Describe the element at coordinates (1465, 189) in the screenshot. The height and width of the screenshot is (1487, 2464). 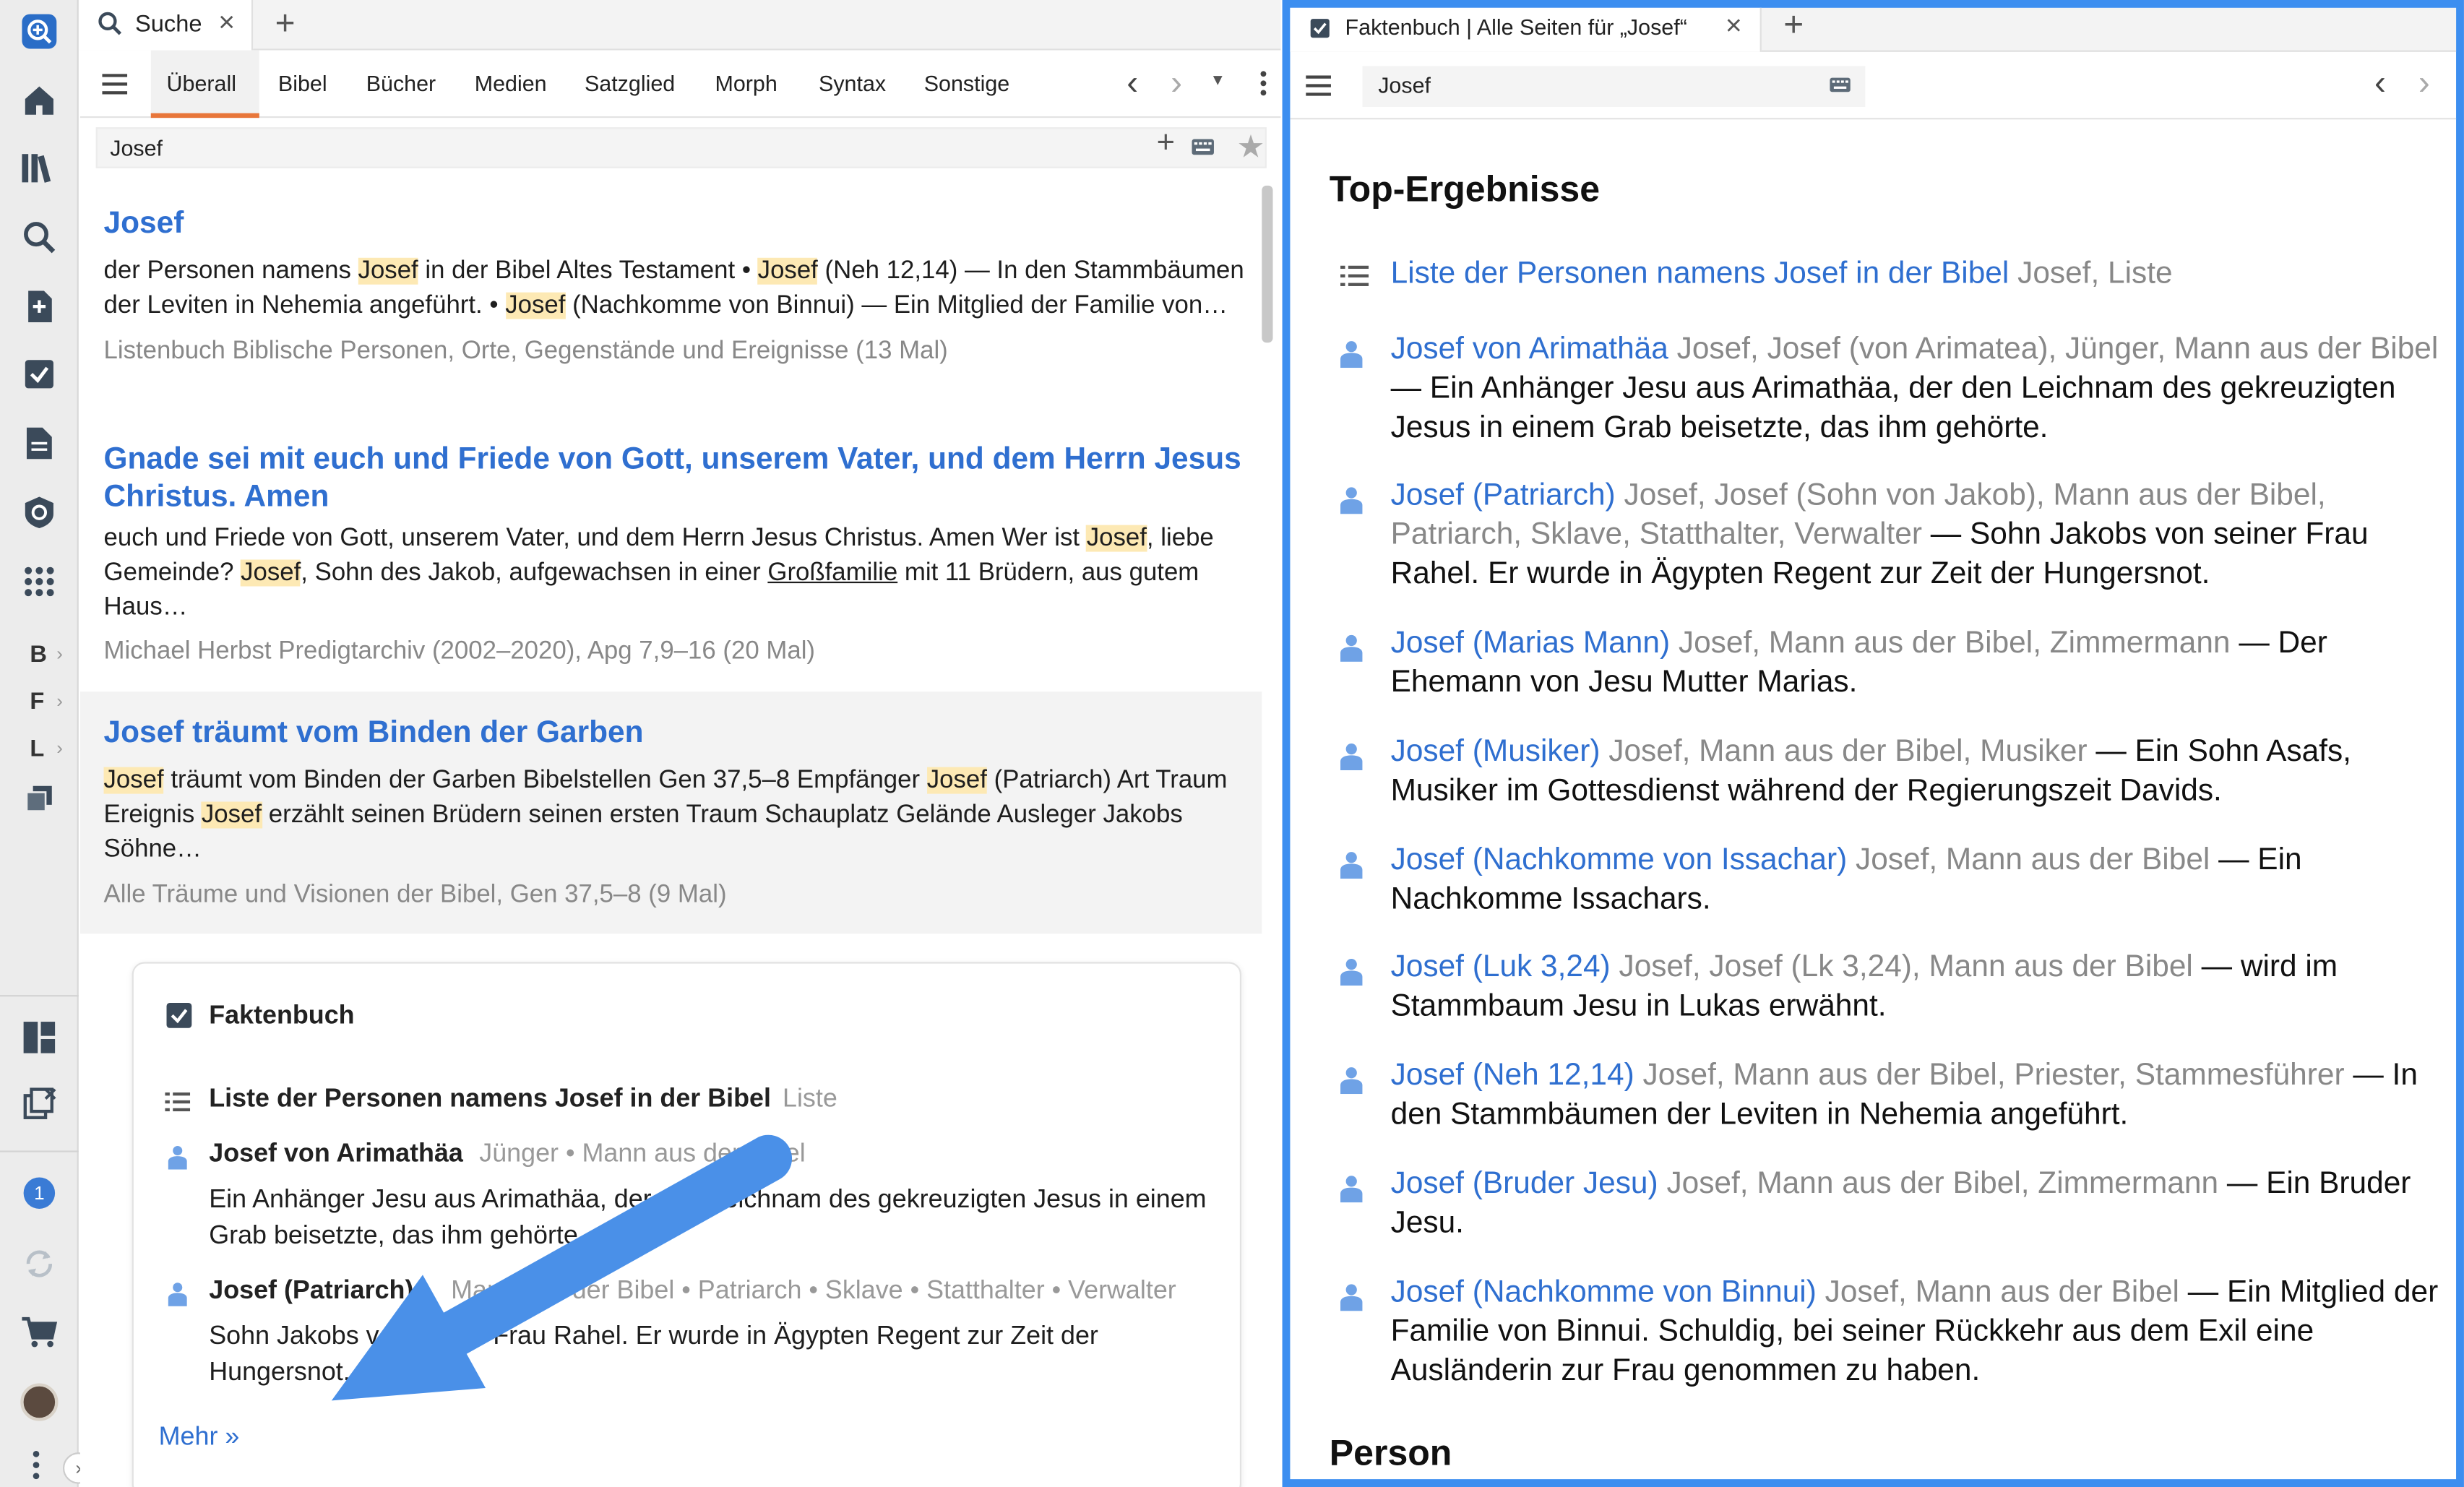
I see `section-heading: Top-Ergebnisse` at that location.